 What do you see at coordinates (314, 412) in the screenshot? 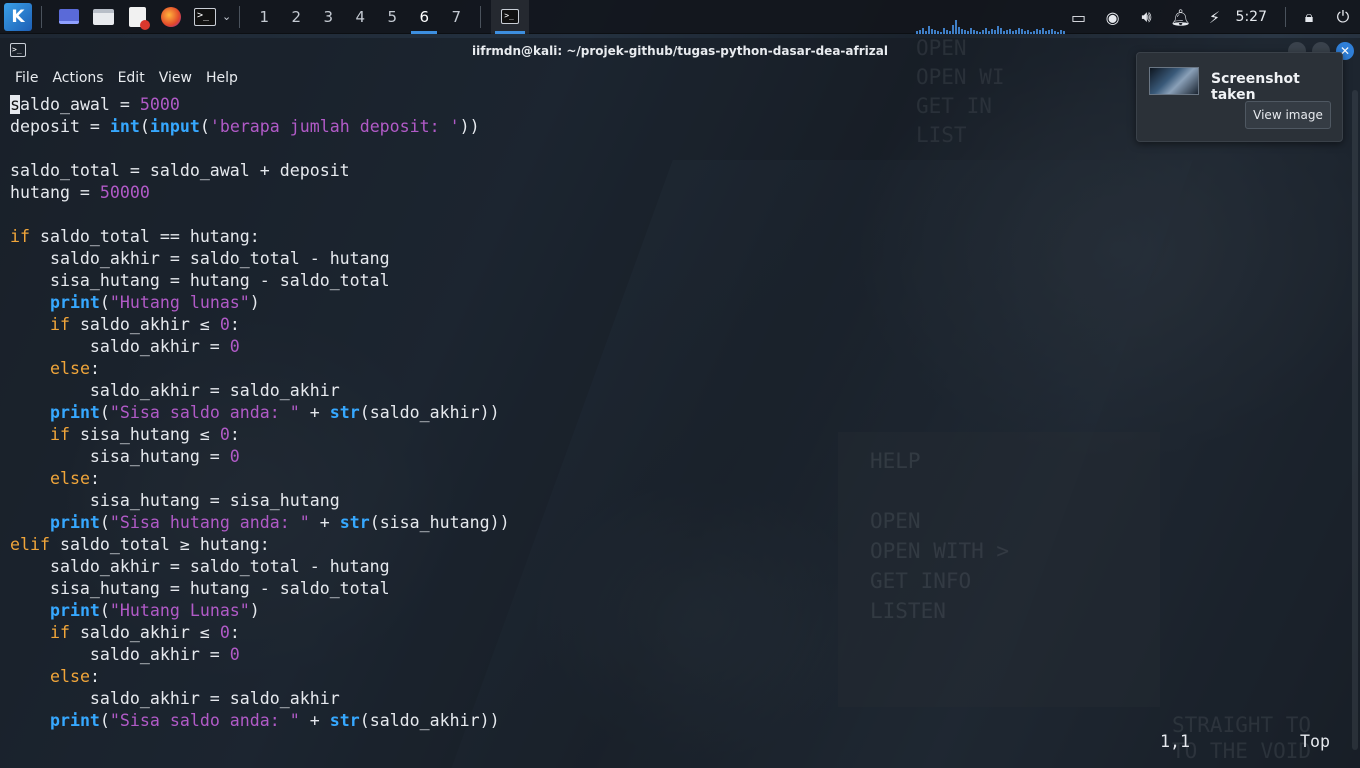
I see `code-token: +` at bounding box center [314, 412].